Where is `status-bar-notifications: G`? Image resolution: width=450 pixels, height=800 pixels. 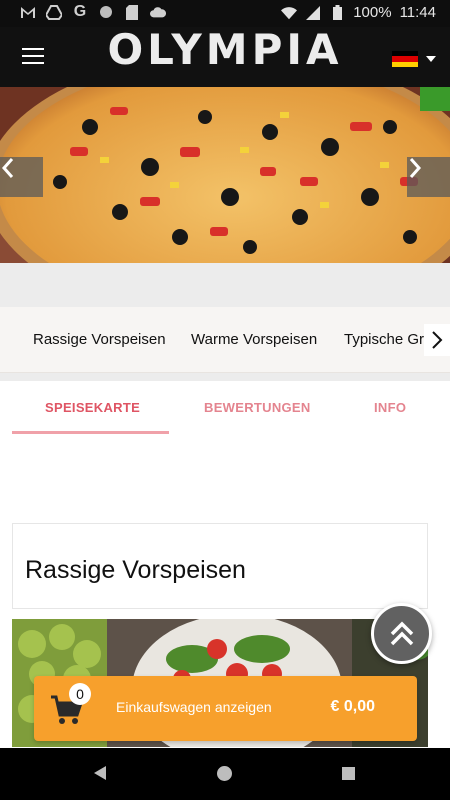 status-bar-notifications: G is located at coordinates (93, 11).